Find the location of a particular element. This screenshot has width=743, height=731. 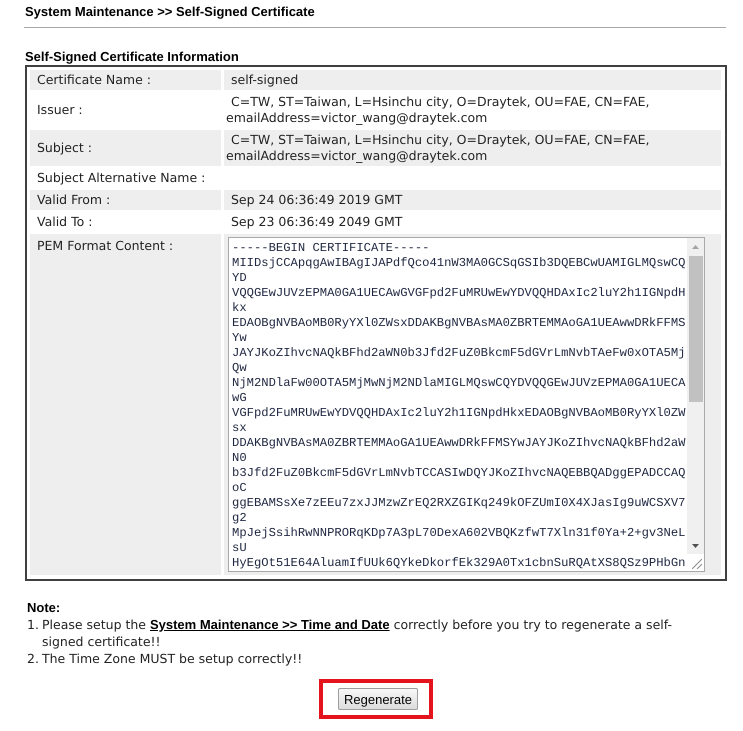

time-and-date-link: System Maintenance >> Time and Date is located at coordinates (270, 624).